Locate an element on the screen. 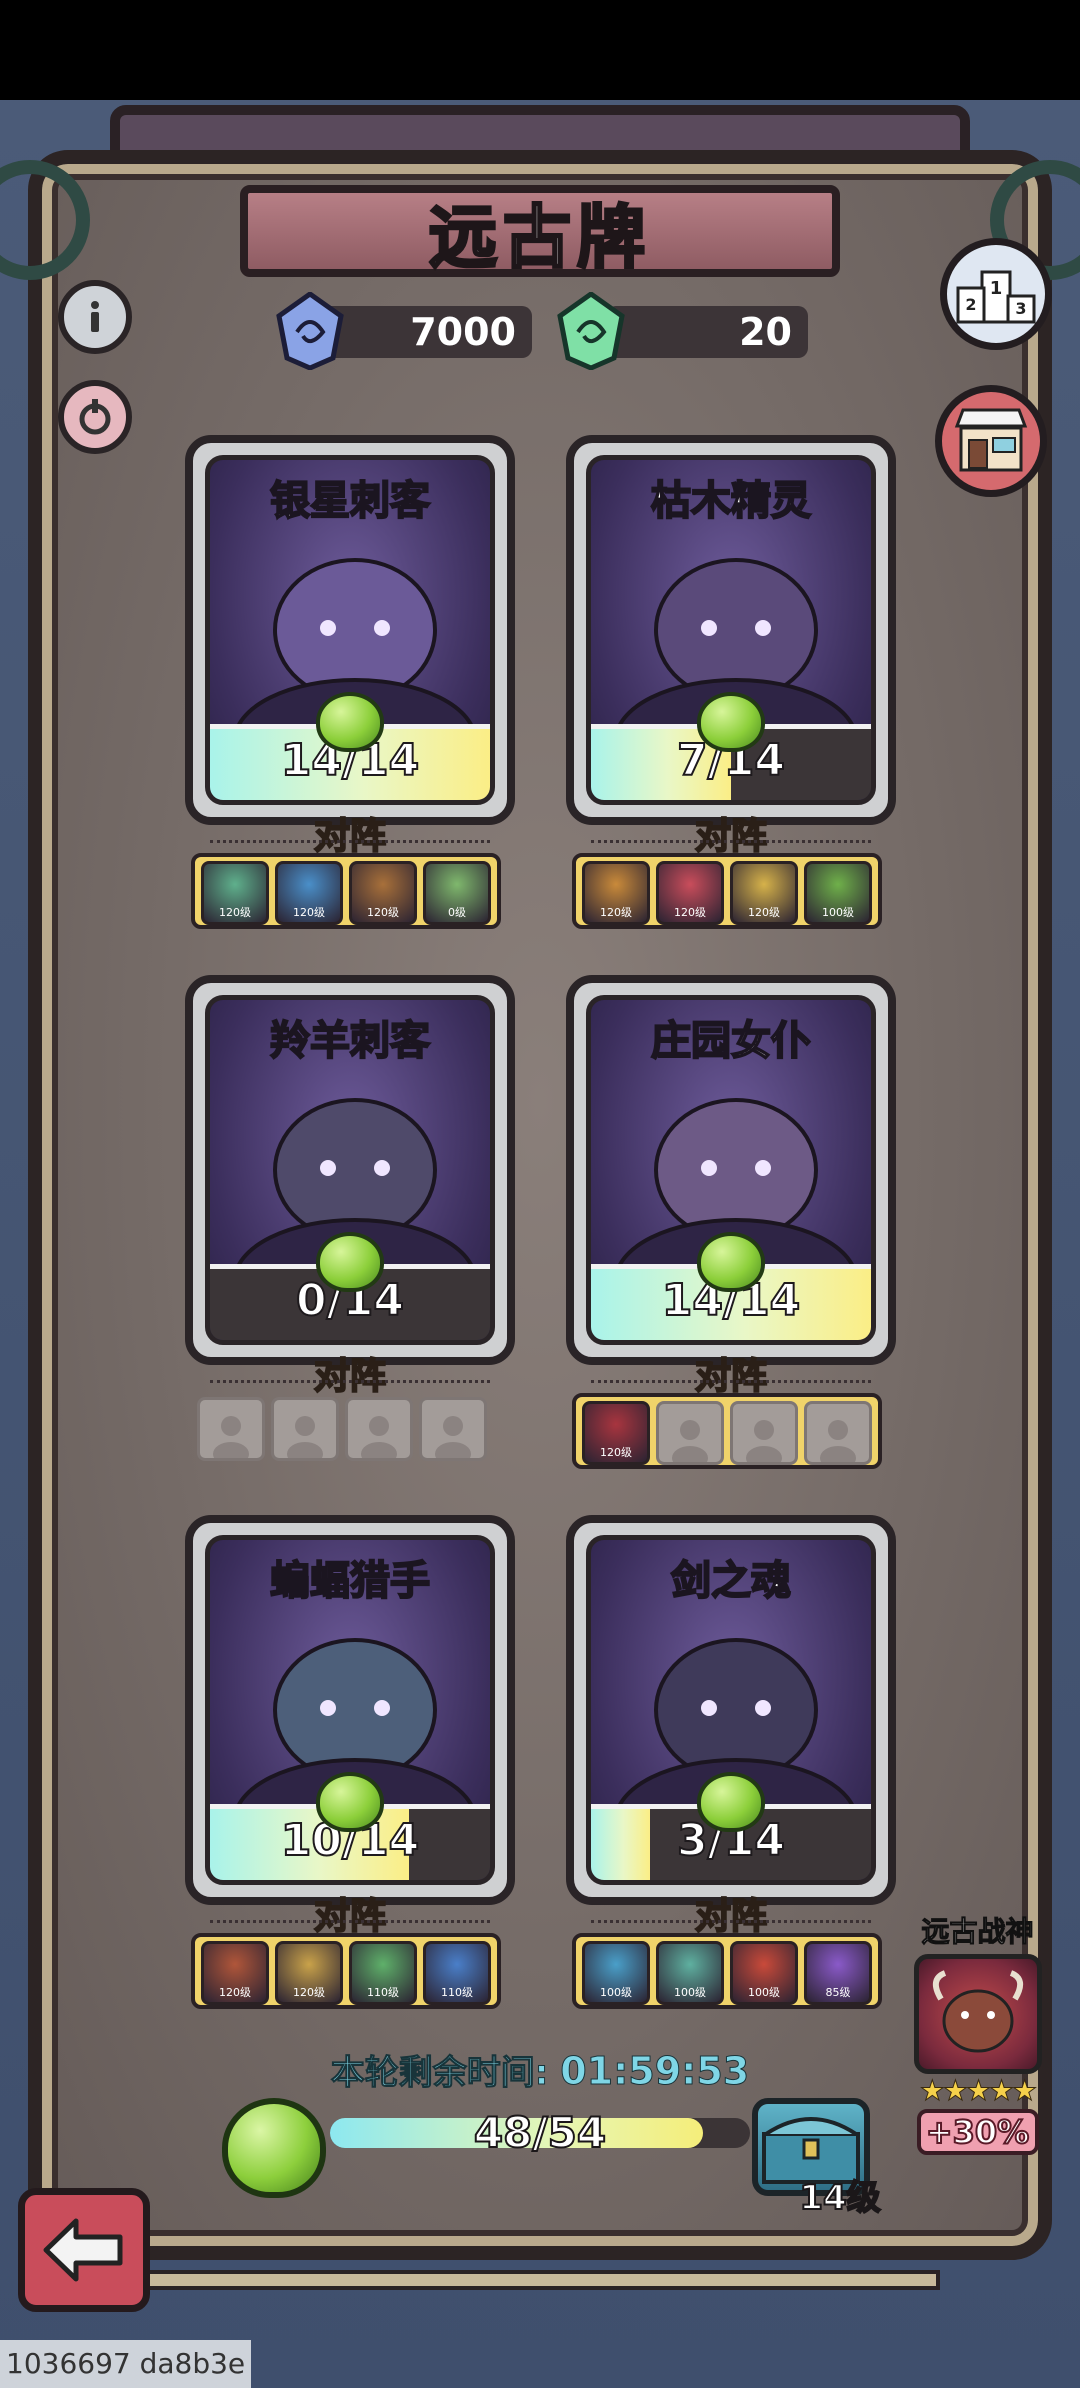  shop-button is located at coordinates (991, 441).